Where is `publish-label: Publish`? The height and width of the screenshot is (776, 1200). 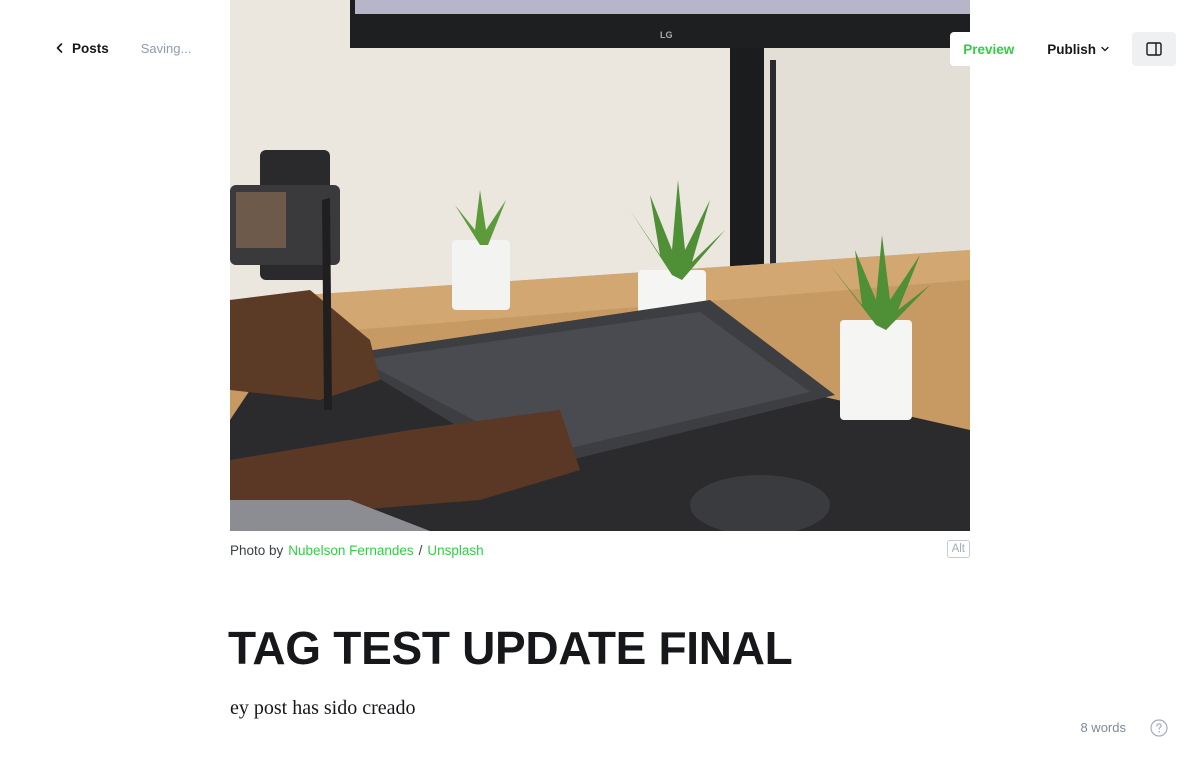
publish-label: Publish is located at coordinates (1071, 49).